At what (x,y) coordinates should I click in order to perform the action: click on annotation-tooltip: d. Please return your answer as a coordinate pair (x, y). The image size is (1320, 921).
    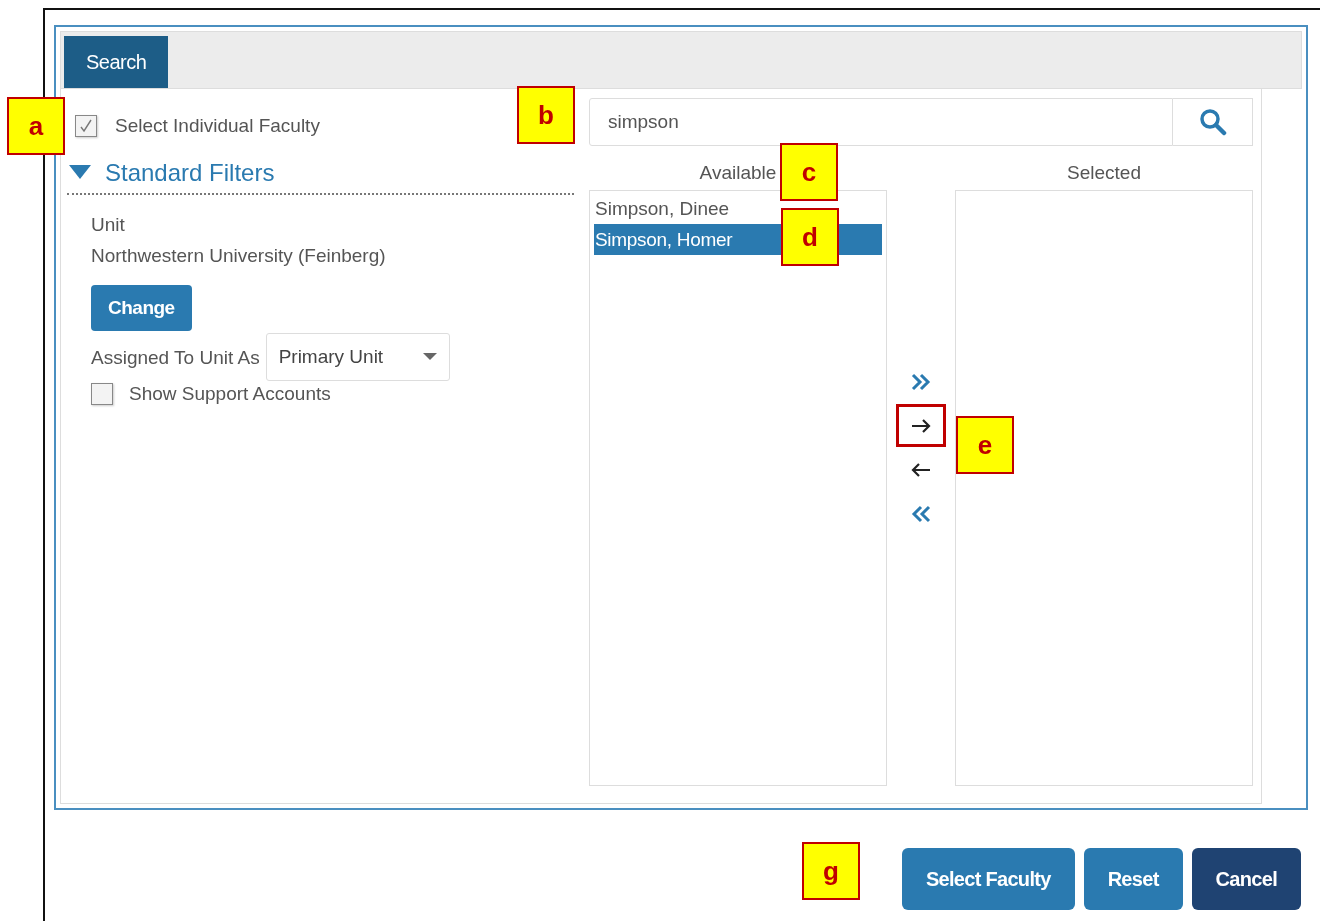
    Looking at the image, I should click on (810, 237).